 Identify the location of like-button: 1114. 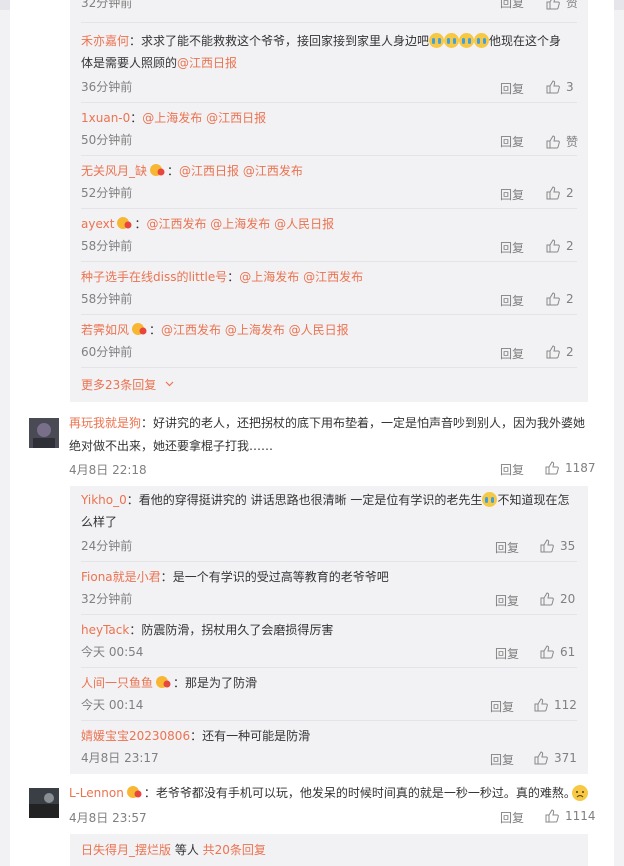
(570, 816).